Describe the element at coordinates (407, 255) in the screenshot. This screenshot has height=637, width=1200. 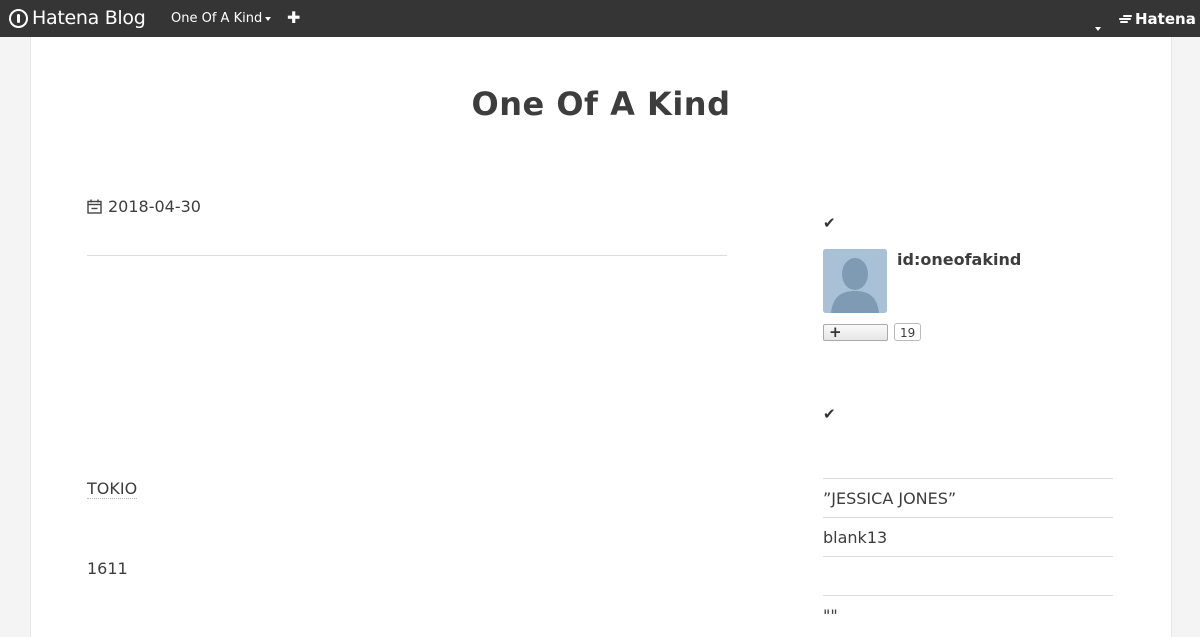
I see `entry-divider` at that location.